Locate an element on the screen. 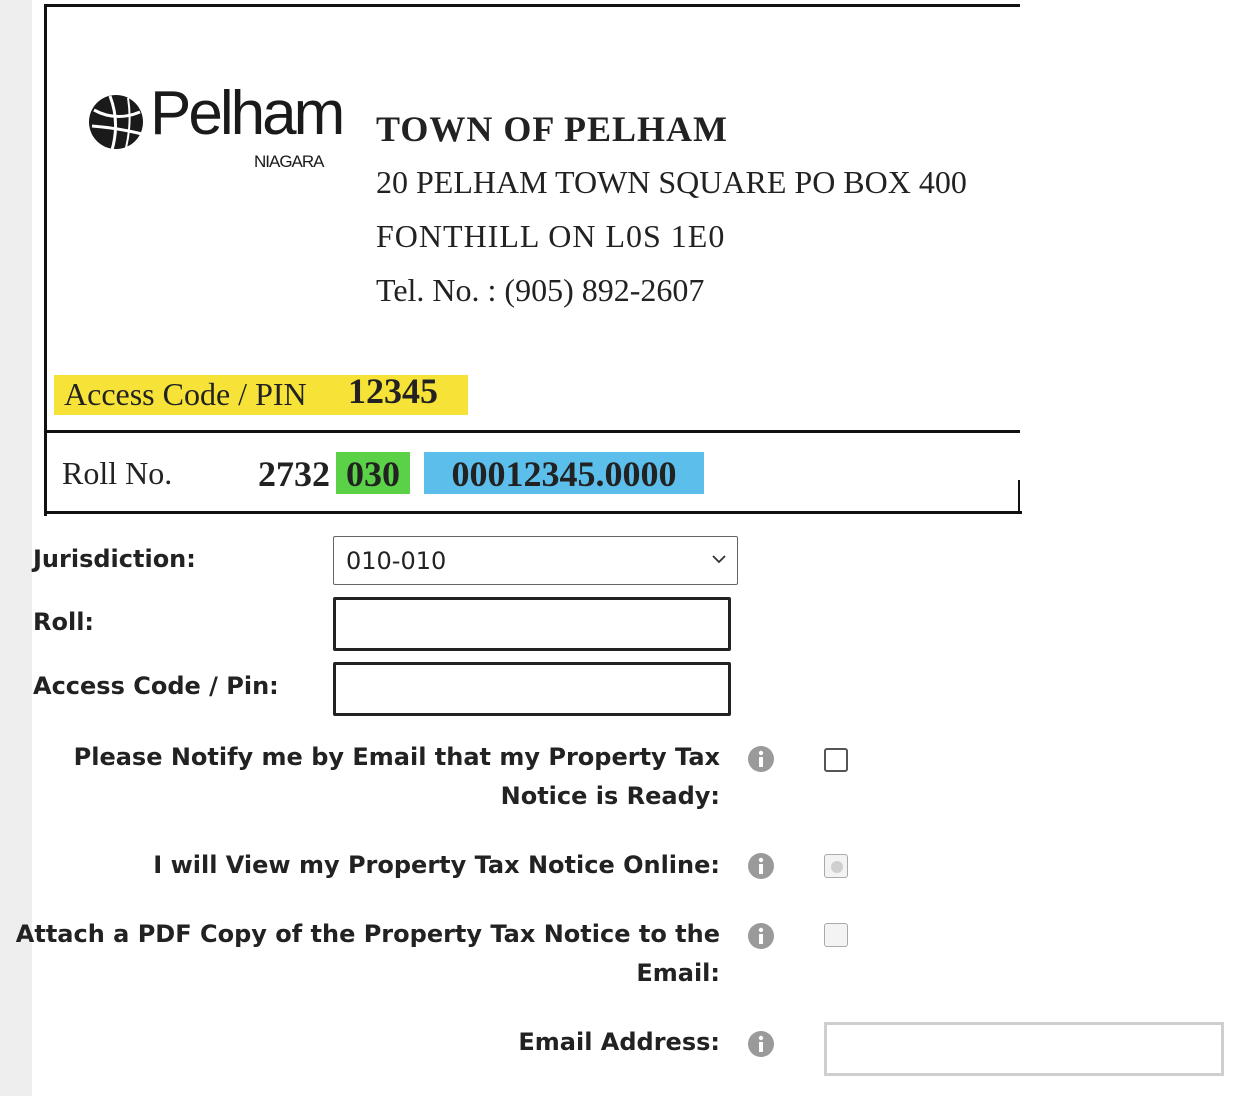 This screenshot has width=1244, height=1096. address-line-2: FONTHILL ON L0S 1E0 is located at coordinates (551, 236).